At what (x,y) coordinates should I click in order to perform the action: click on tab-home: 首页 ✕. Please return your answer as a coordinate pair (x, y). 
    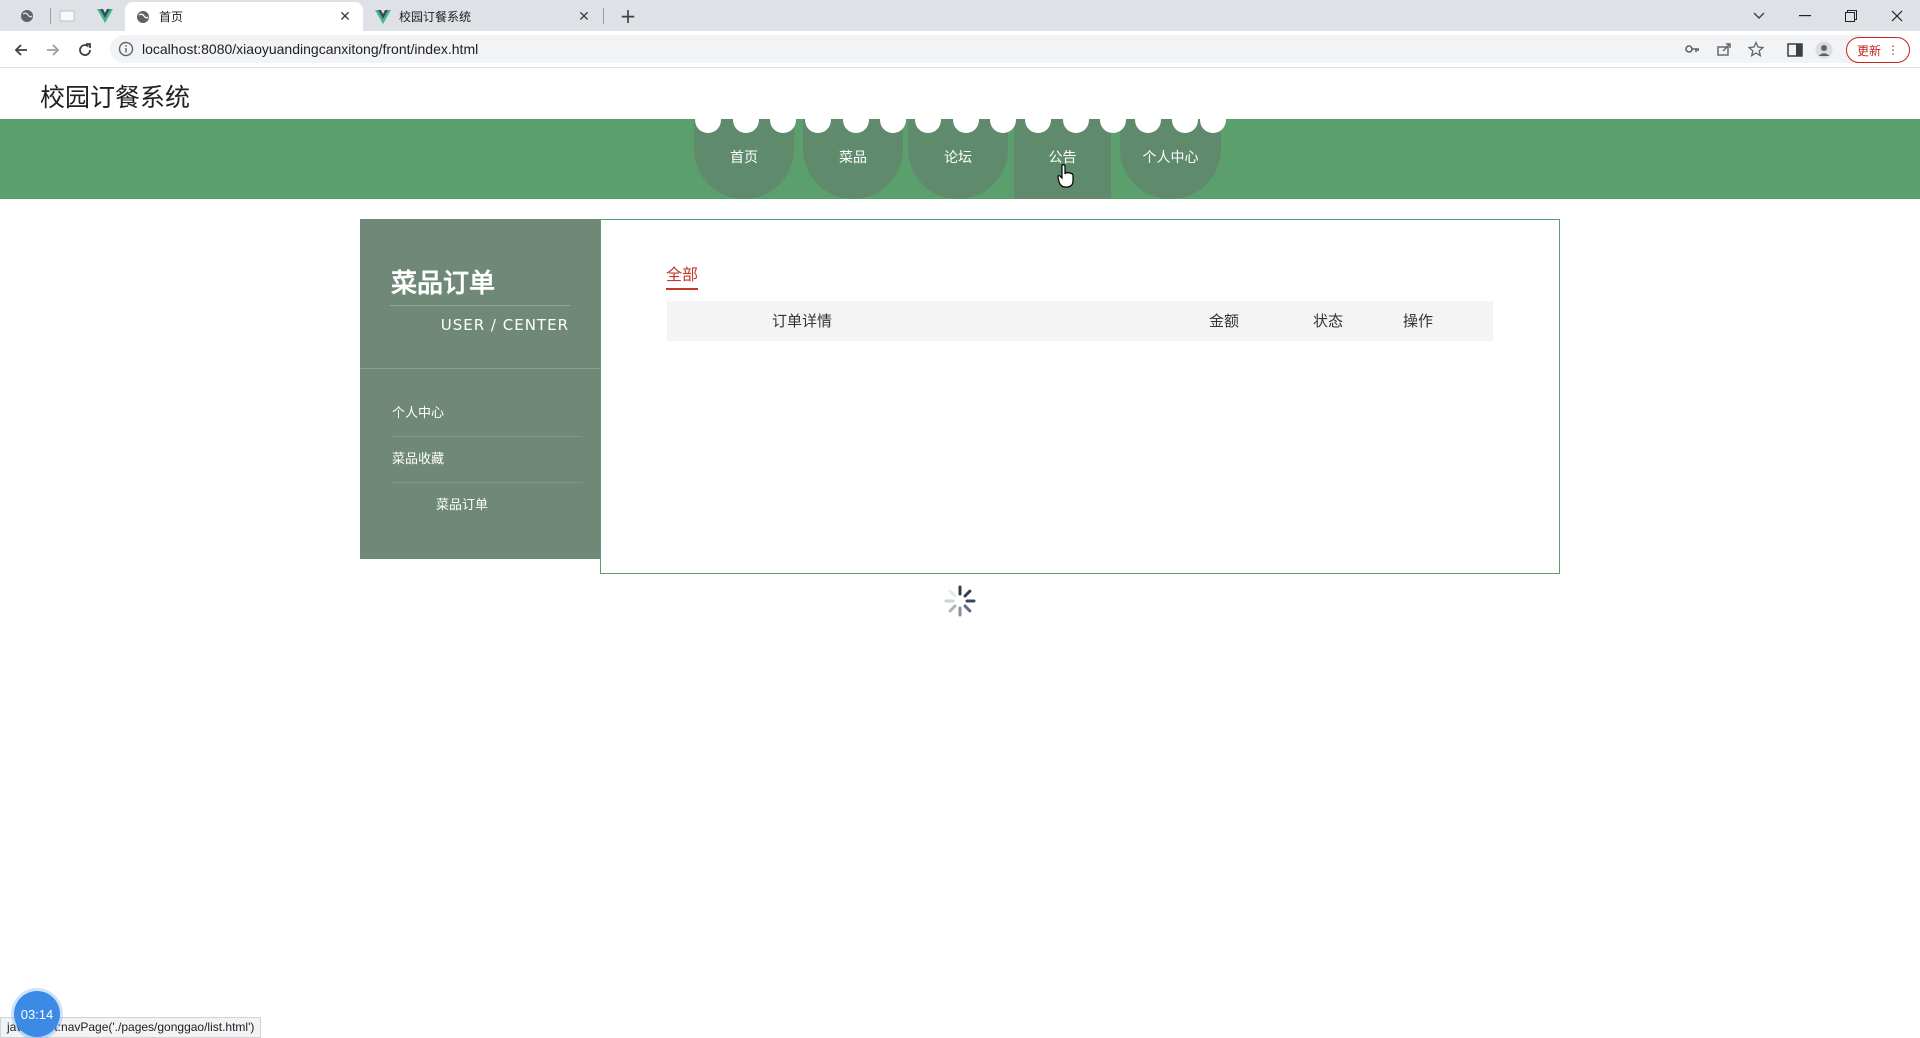
    Looking at the image, I should click on (244, 16).